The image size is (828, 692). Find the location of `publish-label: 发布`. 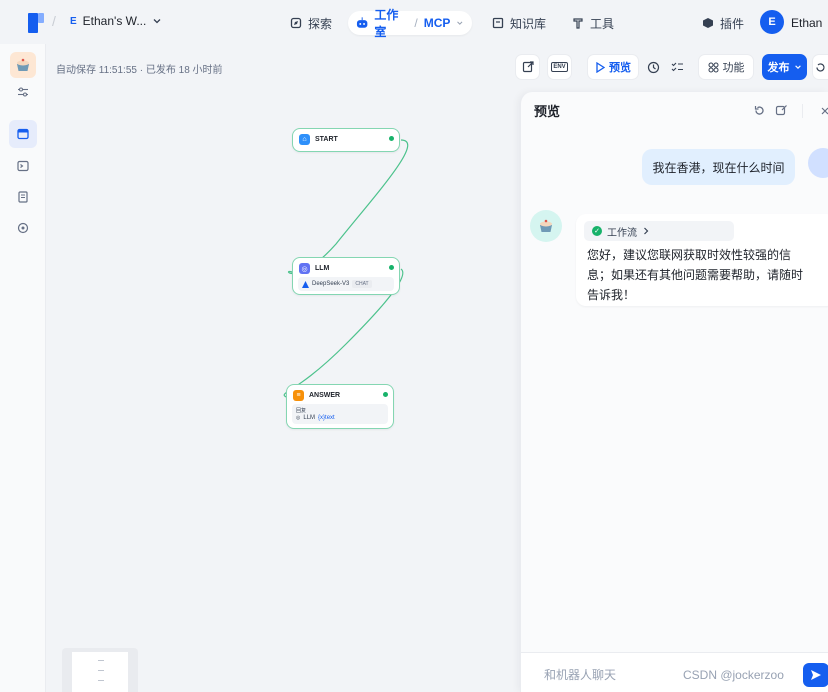

publish-label: 发布 is located at coordinates (778, 68).